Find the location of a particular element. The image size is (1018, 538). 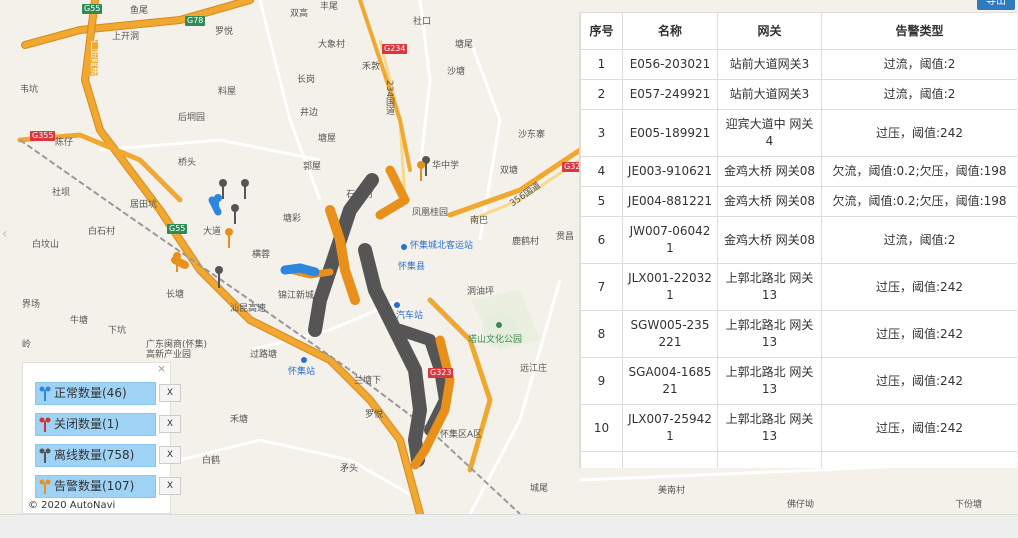

place-label: 岭 is located at coordinates (27, 345).